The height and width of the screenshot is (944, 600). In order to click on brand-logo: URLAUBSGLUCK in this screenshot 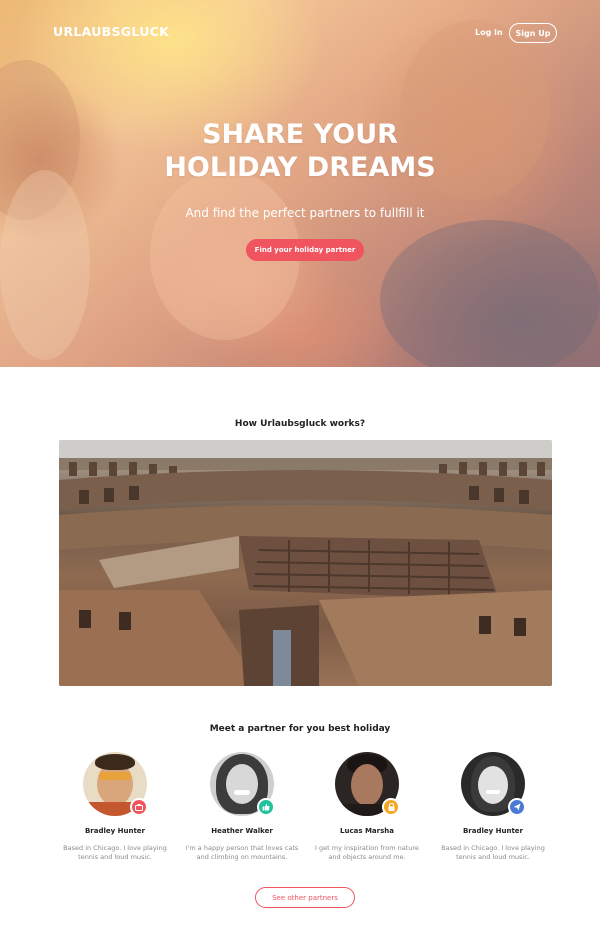, I will do `click(111, 31)`.